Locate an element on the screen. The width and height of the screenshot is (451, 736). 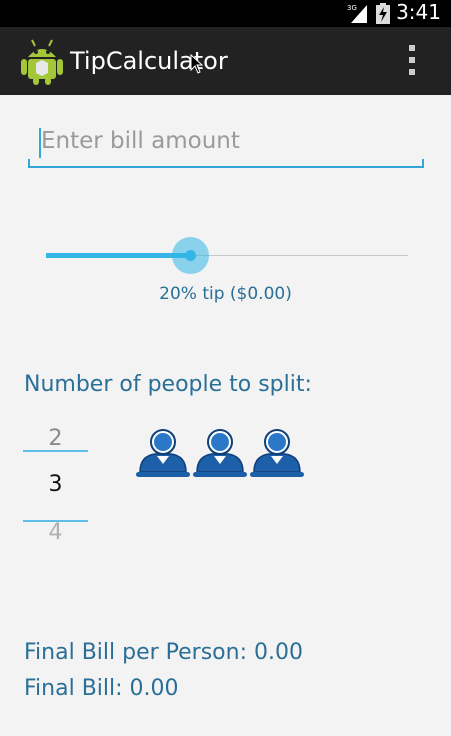
picker-divider-top is located at coordinates (55, 451).